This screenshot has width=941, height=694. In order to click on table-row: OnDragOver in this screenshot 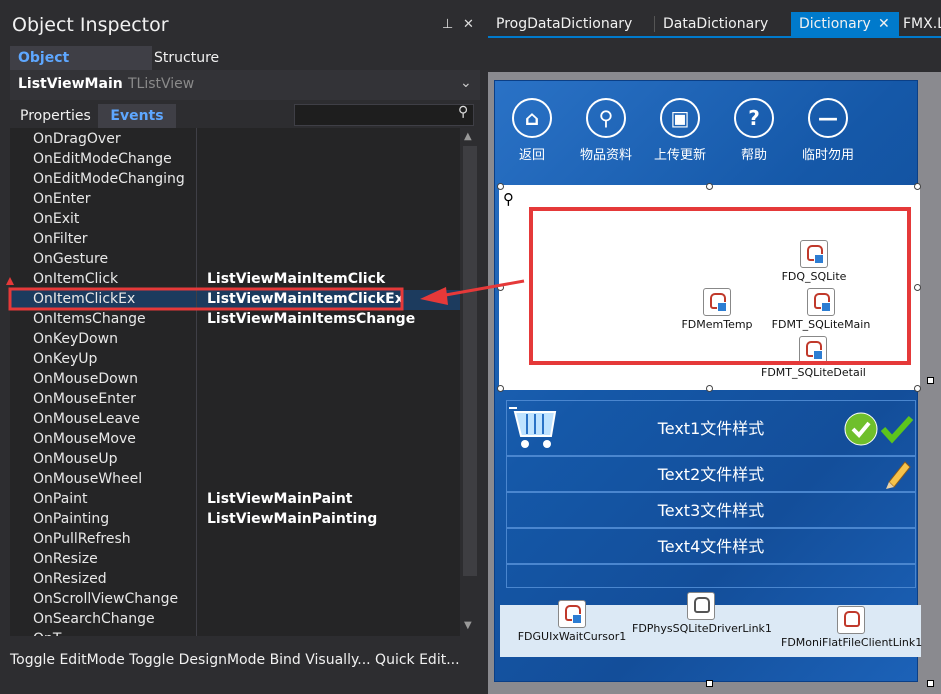, I will do `click(235, 140)`.